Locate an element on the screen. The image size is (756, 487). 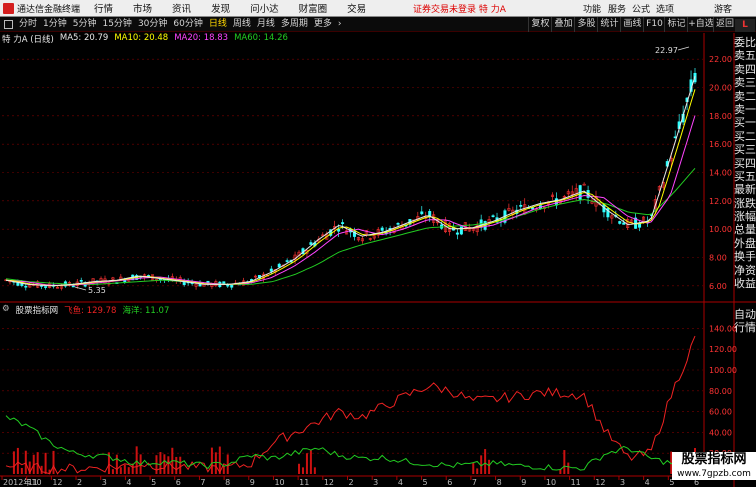
date-tick-label: 10 is located at coordinates (551, 482).